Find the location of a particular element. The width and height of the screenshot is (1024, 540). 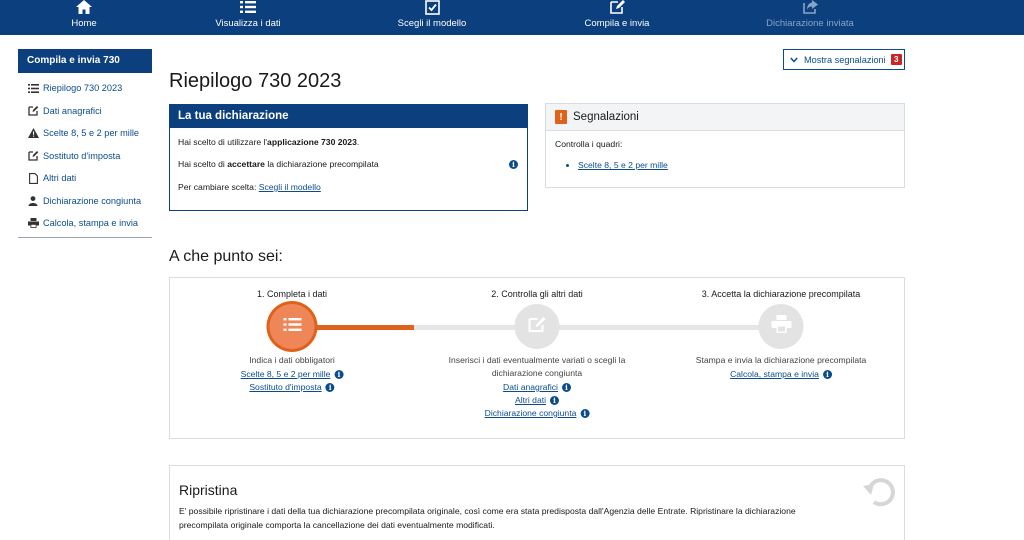

sidebar-item-label: Dichiarazione congiunta is located at coordinates (92, 200).